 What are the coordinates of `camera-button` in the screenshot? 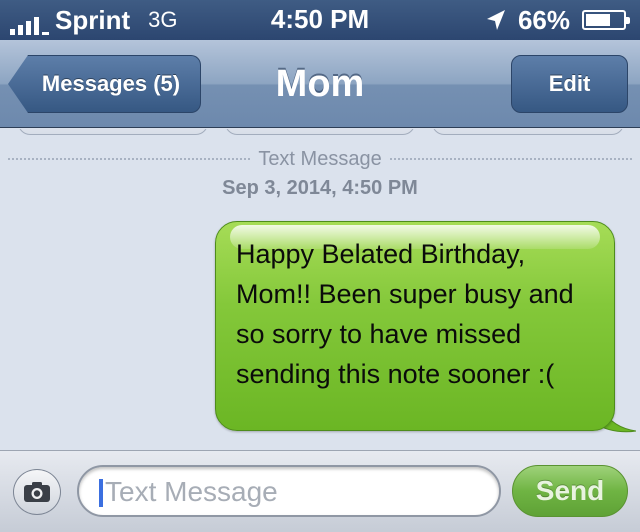 It's located at (37, 492).